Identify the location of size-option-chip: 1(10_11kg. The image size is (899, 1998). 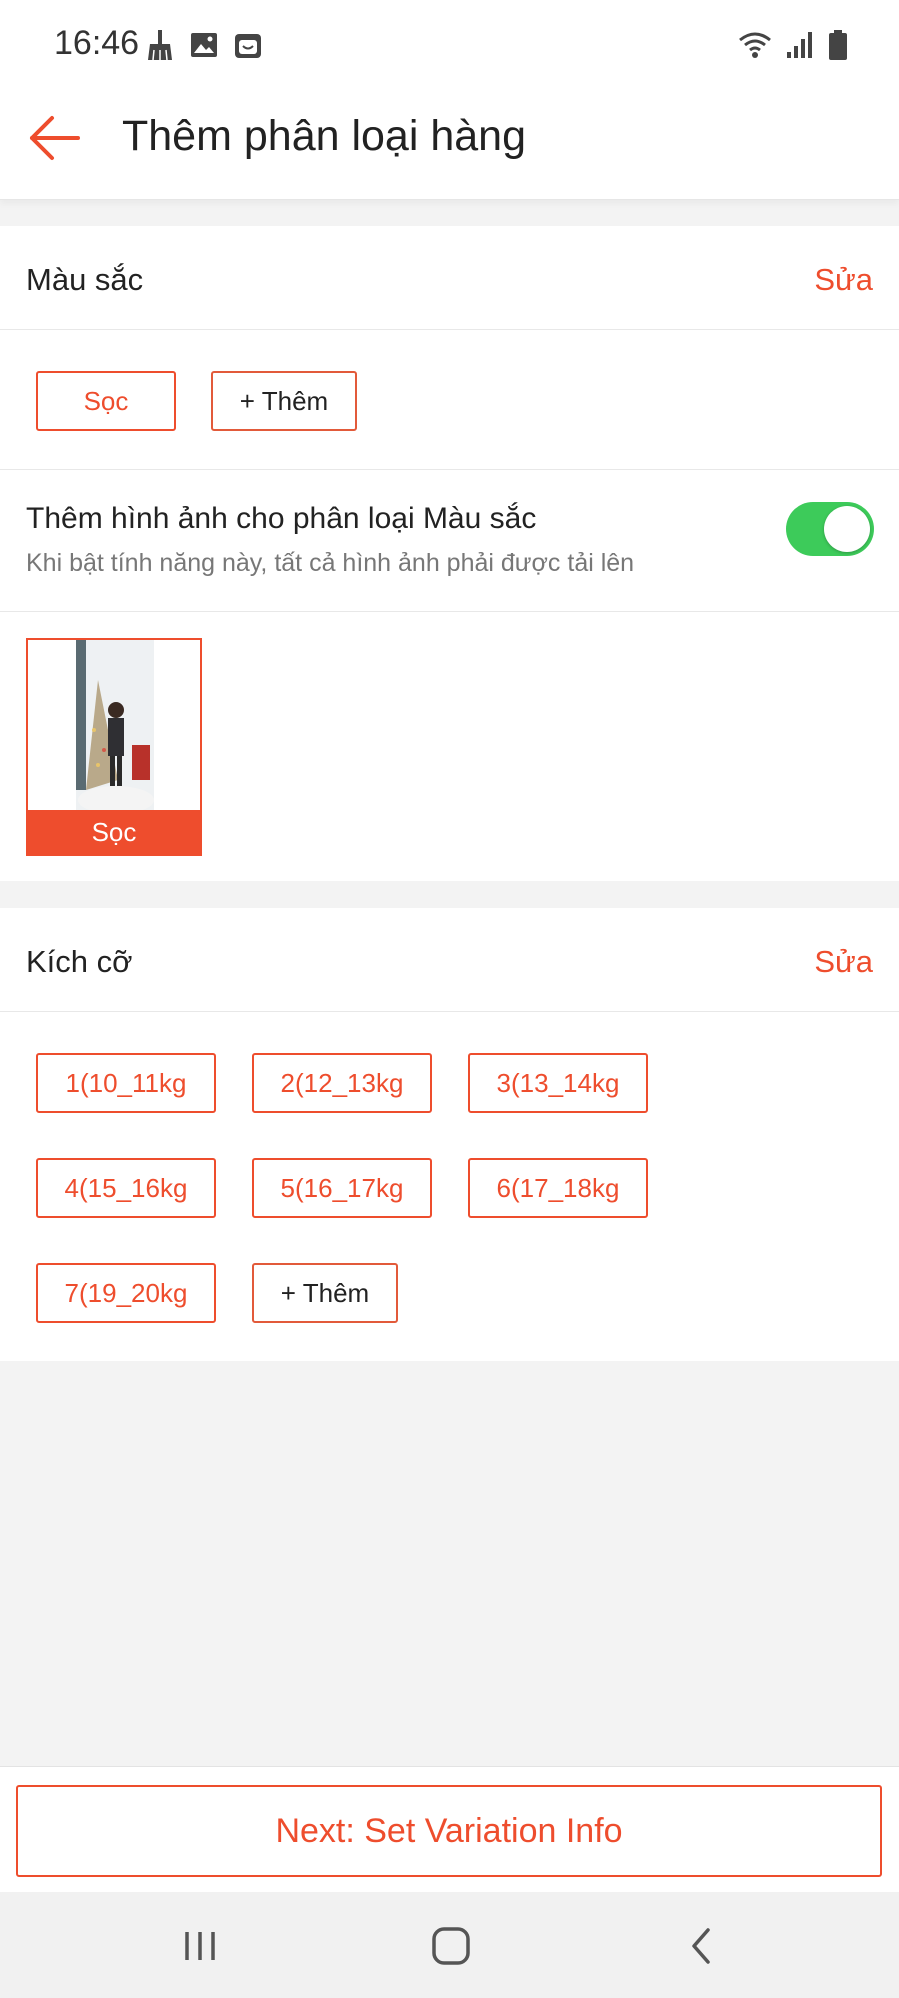
(126, 1083).